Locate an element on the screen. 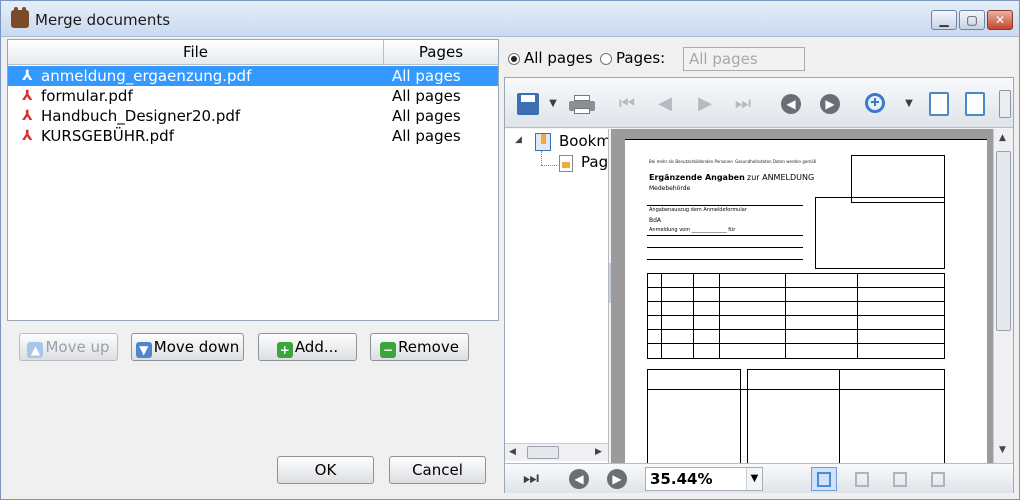 This screenshot has height=500, width=1020. zoom-field: 35.44% ▼ is located at coordinates (704, 479).